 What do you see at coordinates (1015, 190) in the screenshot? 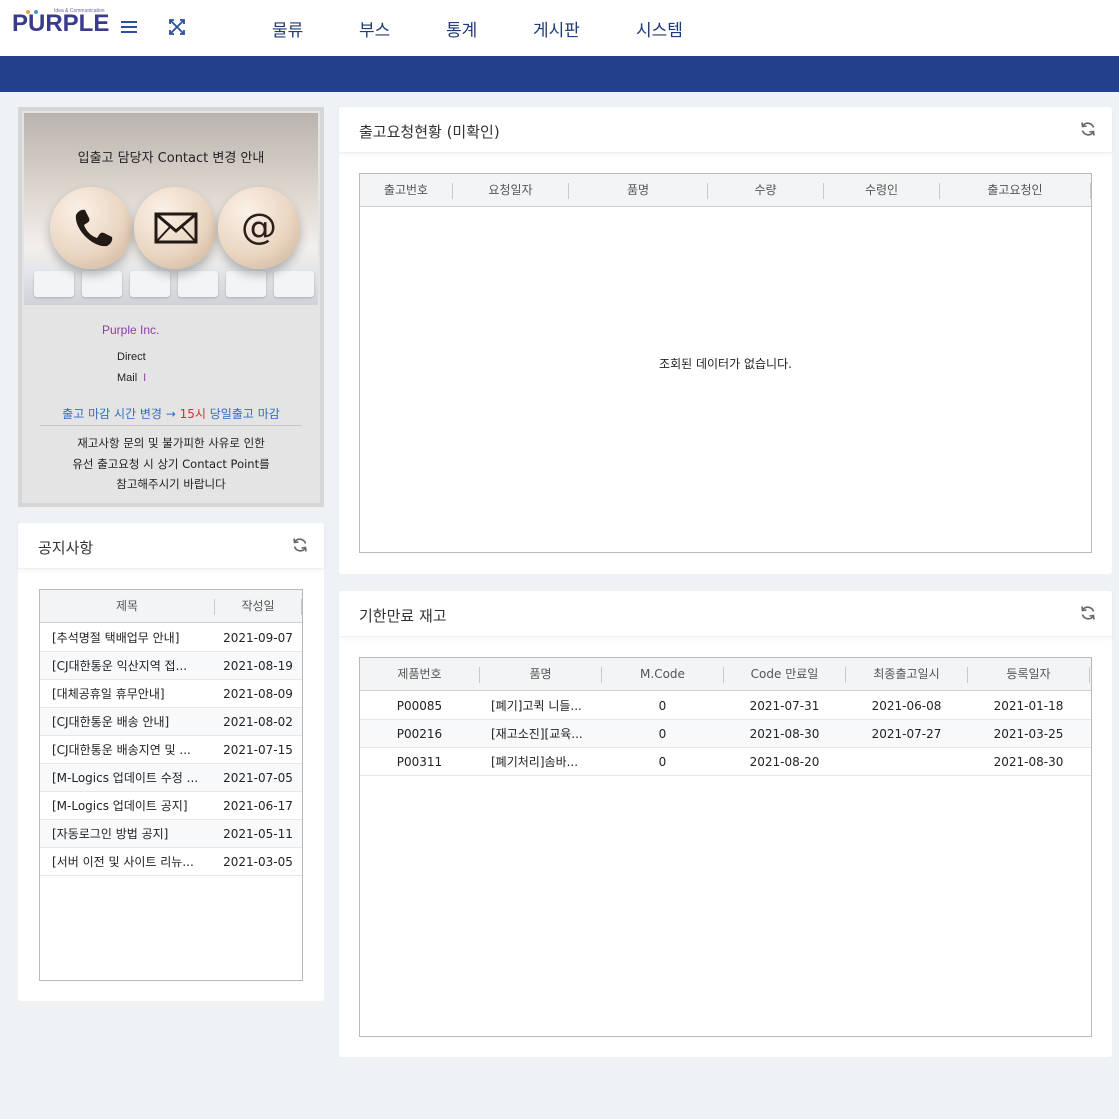
I see `col-requester: 출고요청인` at bounding box center [1015, 190].